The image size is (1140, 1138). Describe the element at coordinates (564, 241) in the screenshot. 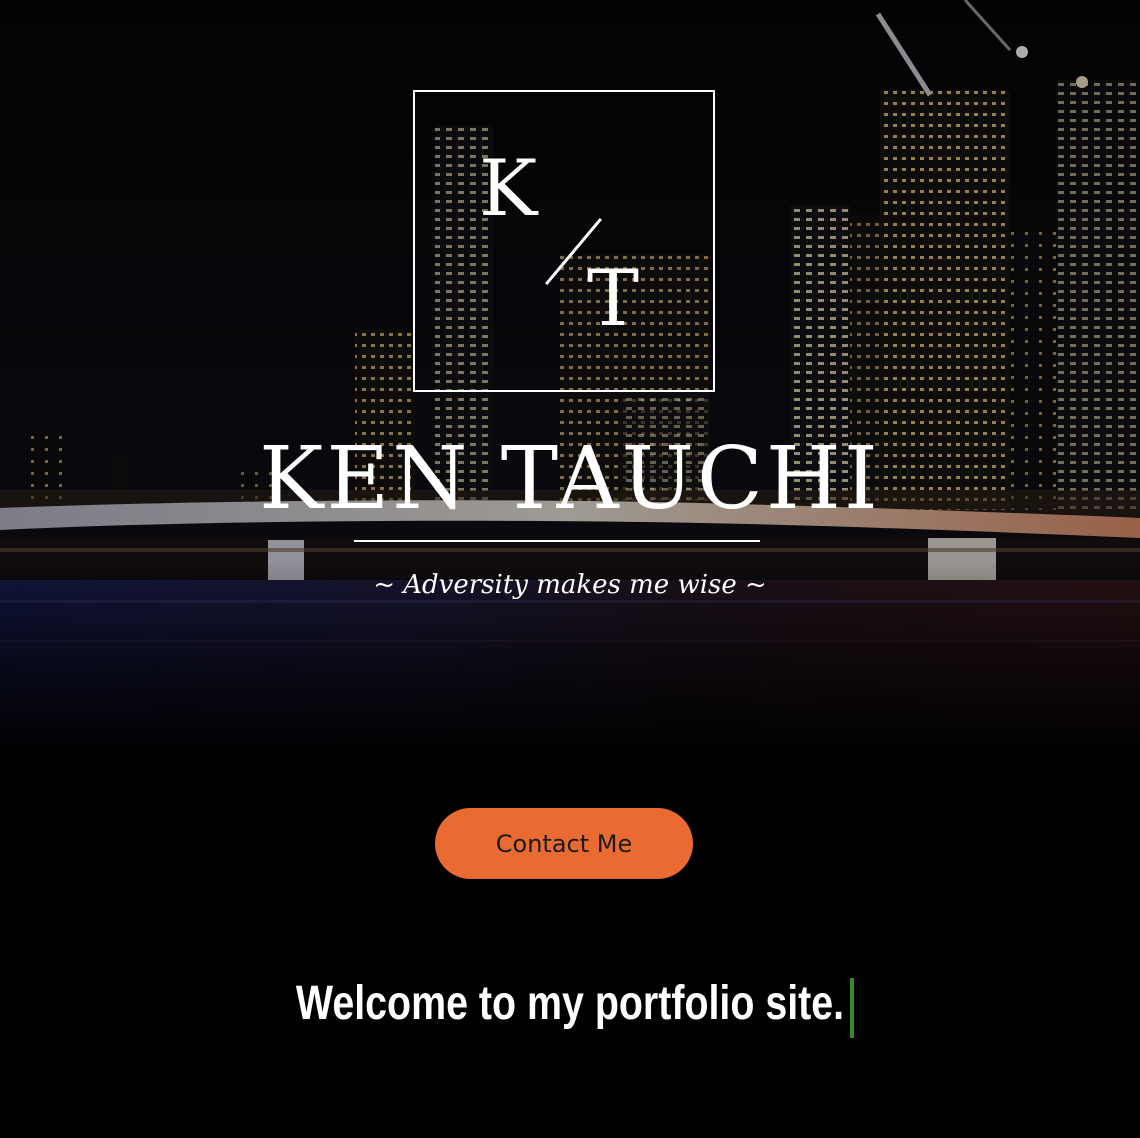

I see `kt-logo: K T` at that location.